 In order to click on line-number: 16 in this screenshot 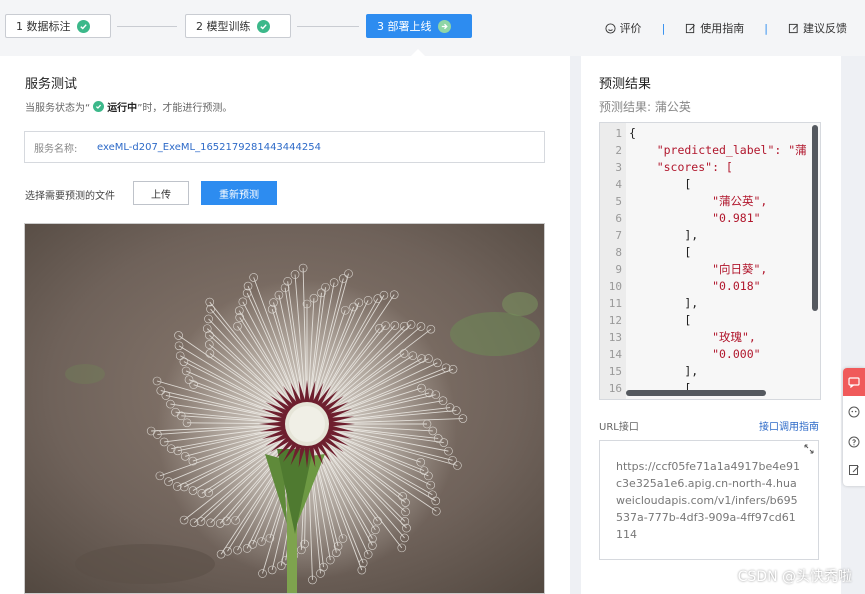, I will do `click(615, 388)`.